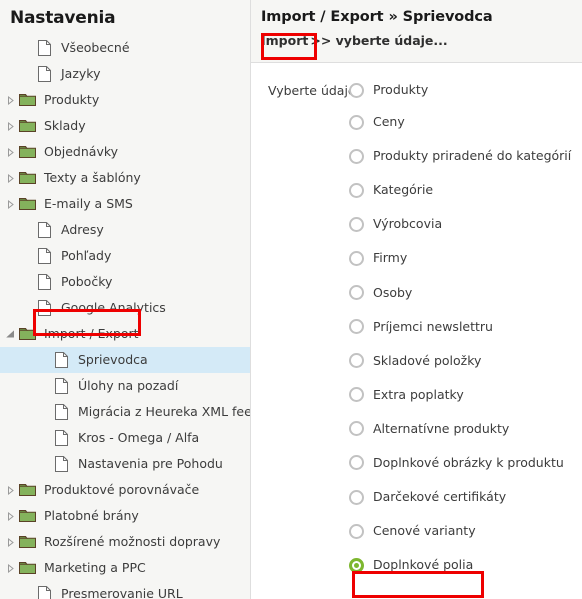 The image size is (582, 599). What do you see at coordinates (125, 568) in the screenshot?
I see `sidebar-item-marketing-a-ppc: Marketing a PPC` at bounding box center [125, 568].